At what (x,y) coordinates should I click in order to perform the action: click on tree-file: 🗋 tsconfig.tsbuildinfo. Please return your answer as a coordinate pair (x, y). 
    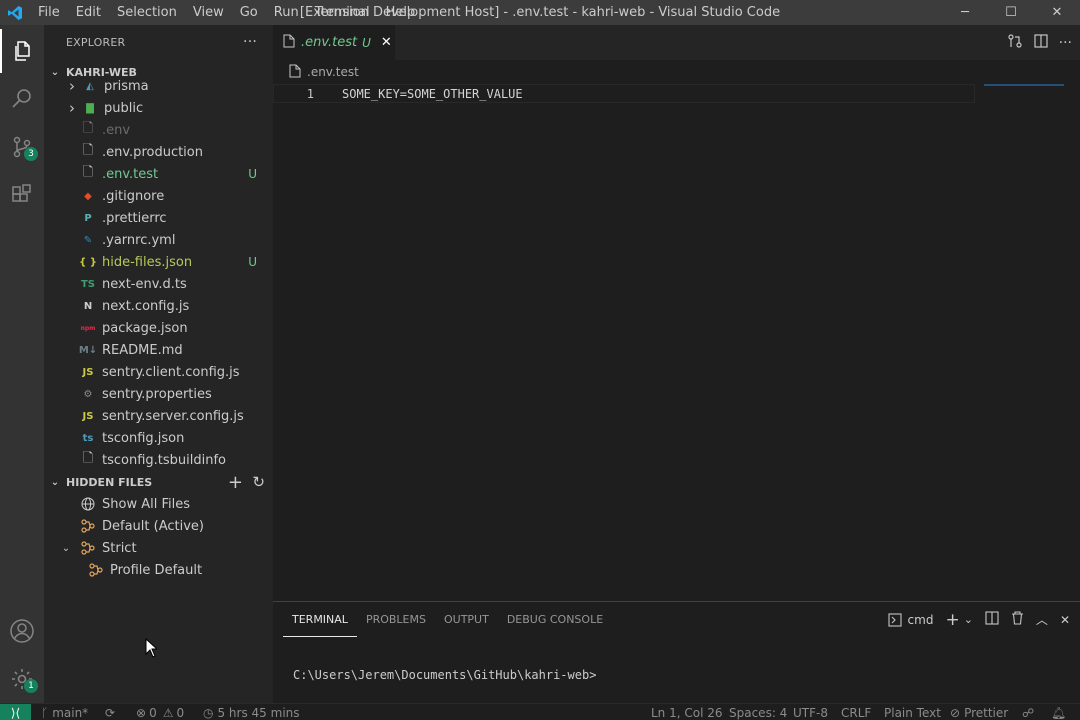
    Looking at the image, I should click on (158, 460).